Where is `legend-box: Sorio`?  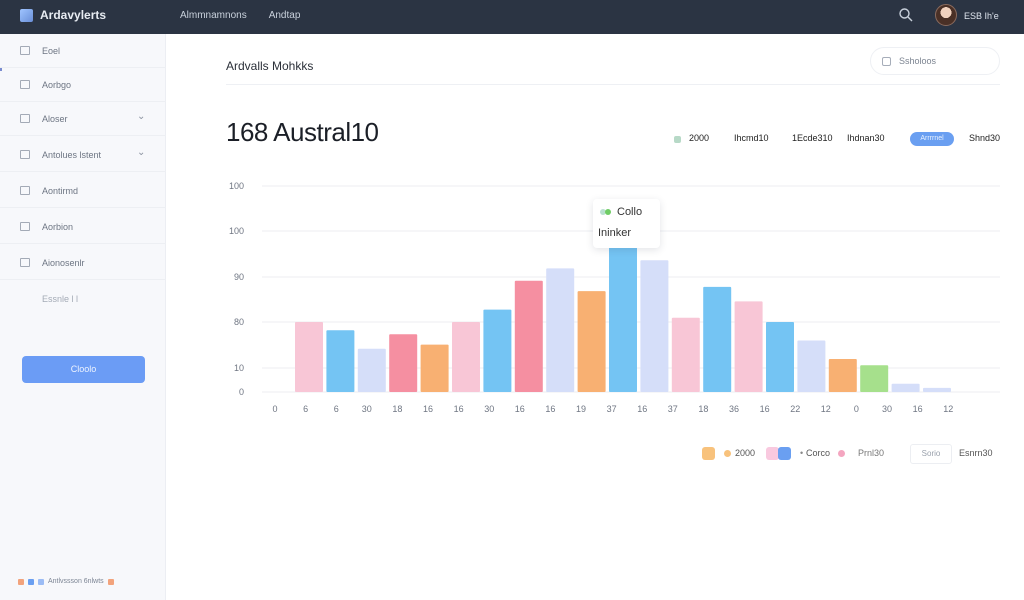
legend-box: Sorio is located at coordinates (931, 454).